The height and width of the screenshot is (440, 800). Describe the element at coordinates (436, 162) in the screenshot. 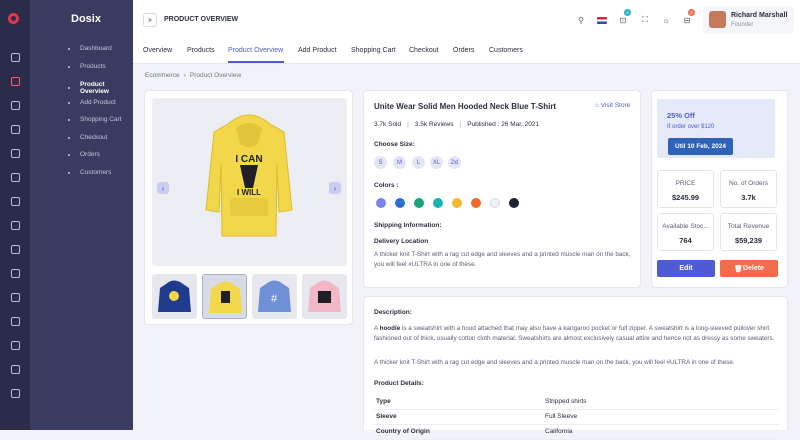

I see `size-option-xl: XL` at that location.